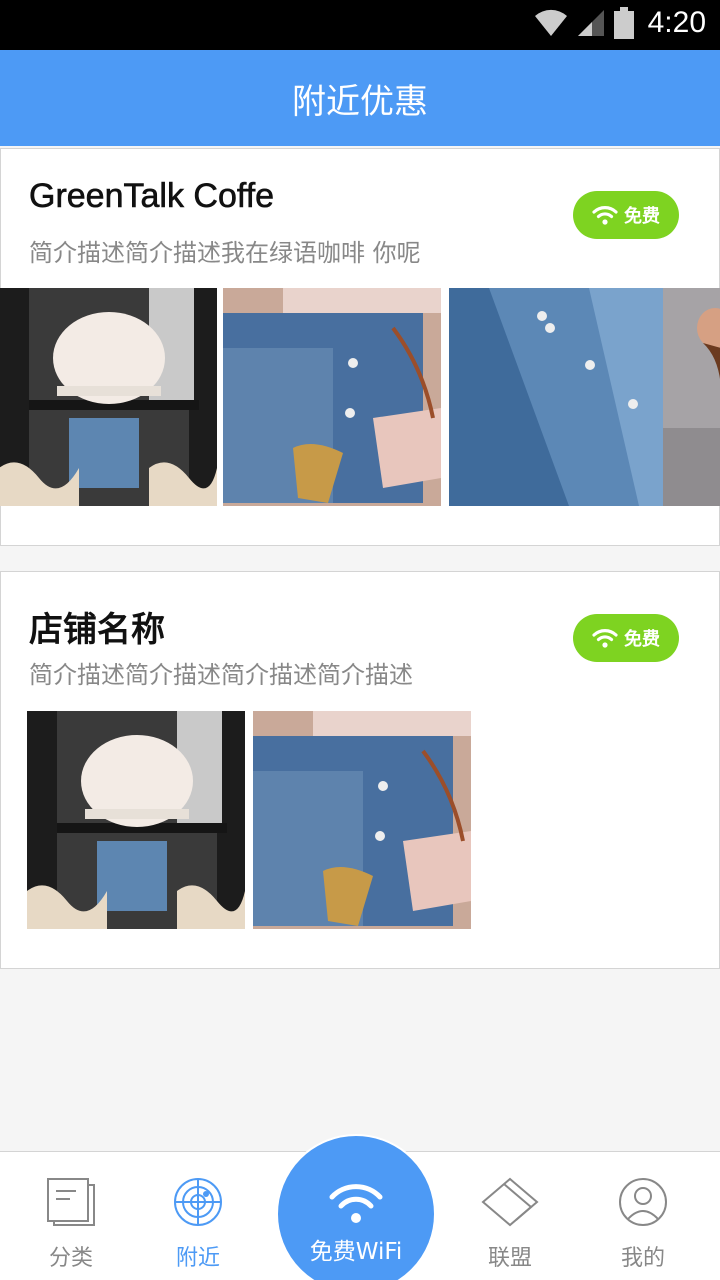 The width and height of the screenshot is (720, 1280). I want to click on nav-item-profile: 我的, so click(643, 1216).